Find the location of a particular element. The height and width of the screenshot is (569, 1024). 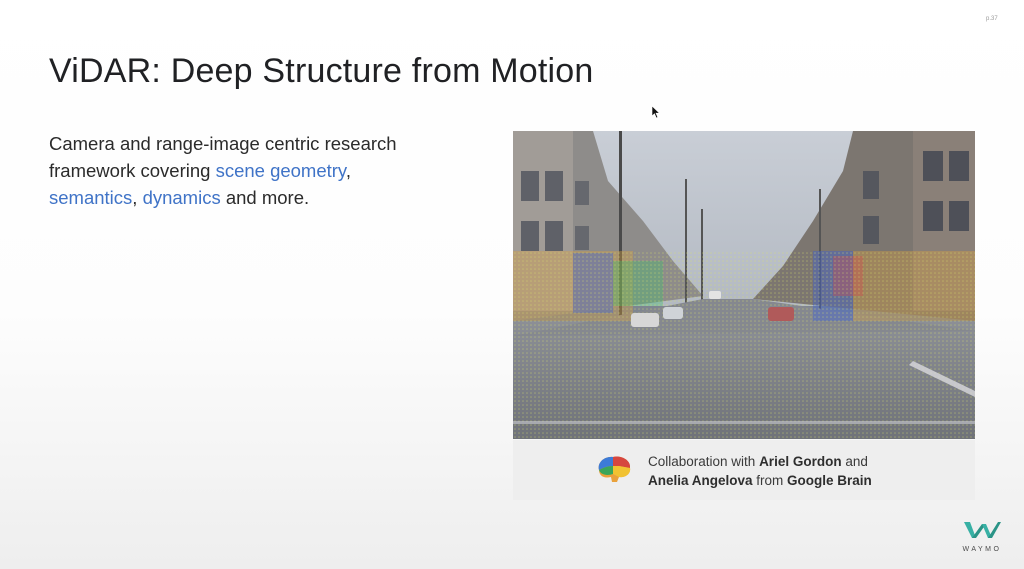

caption-mid-2: from is located at coordinates (770, 480).